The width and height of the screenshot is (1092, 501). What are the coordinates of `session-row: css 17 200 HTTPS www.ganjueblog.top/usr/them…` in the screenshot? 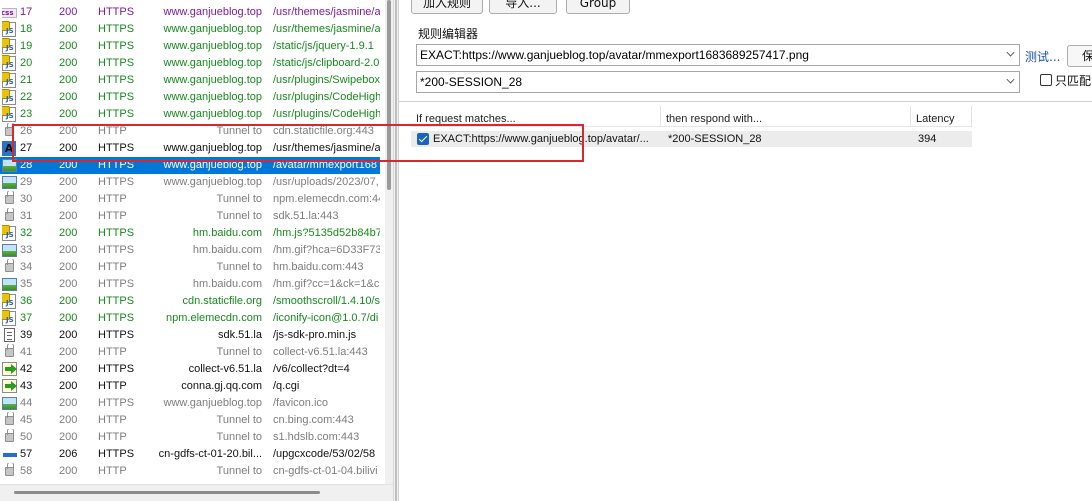 It's located at (190, 12).